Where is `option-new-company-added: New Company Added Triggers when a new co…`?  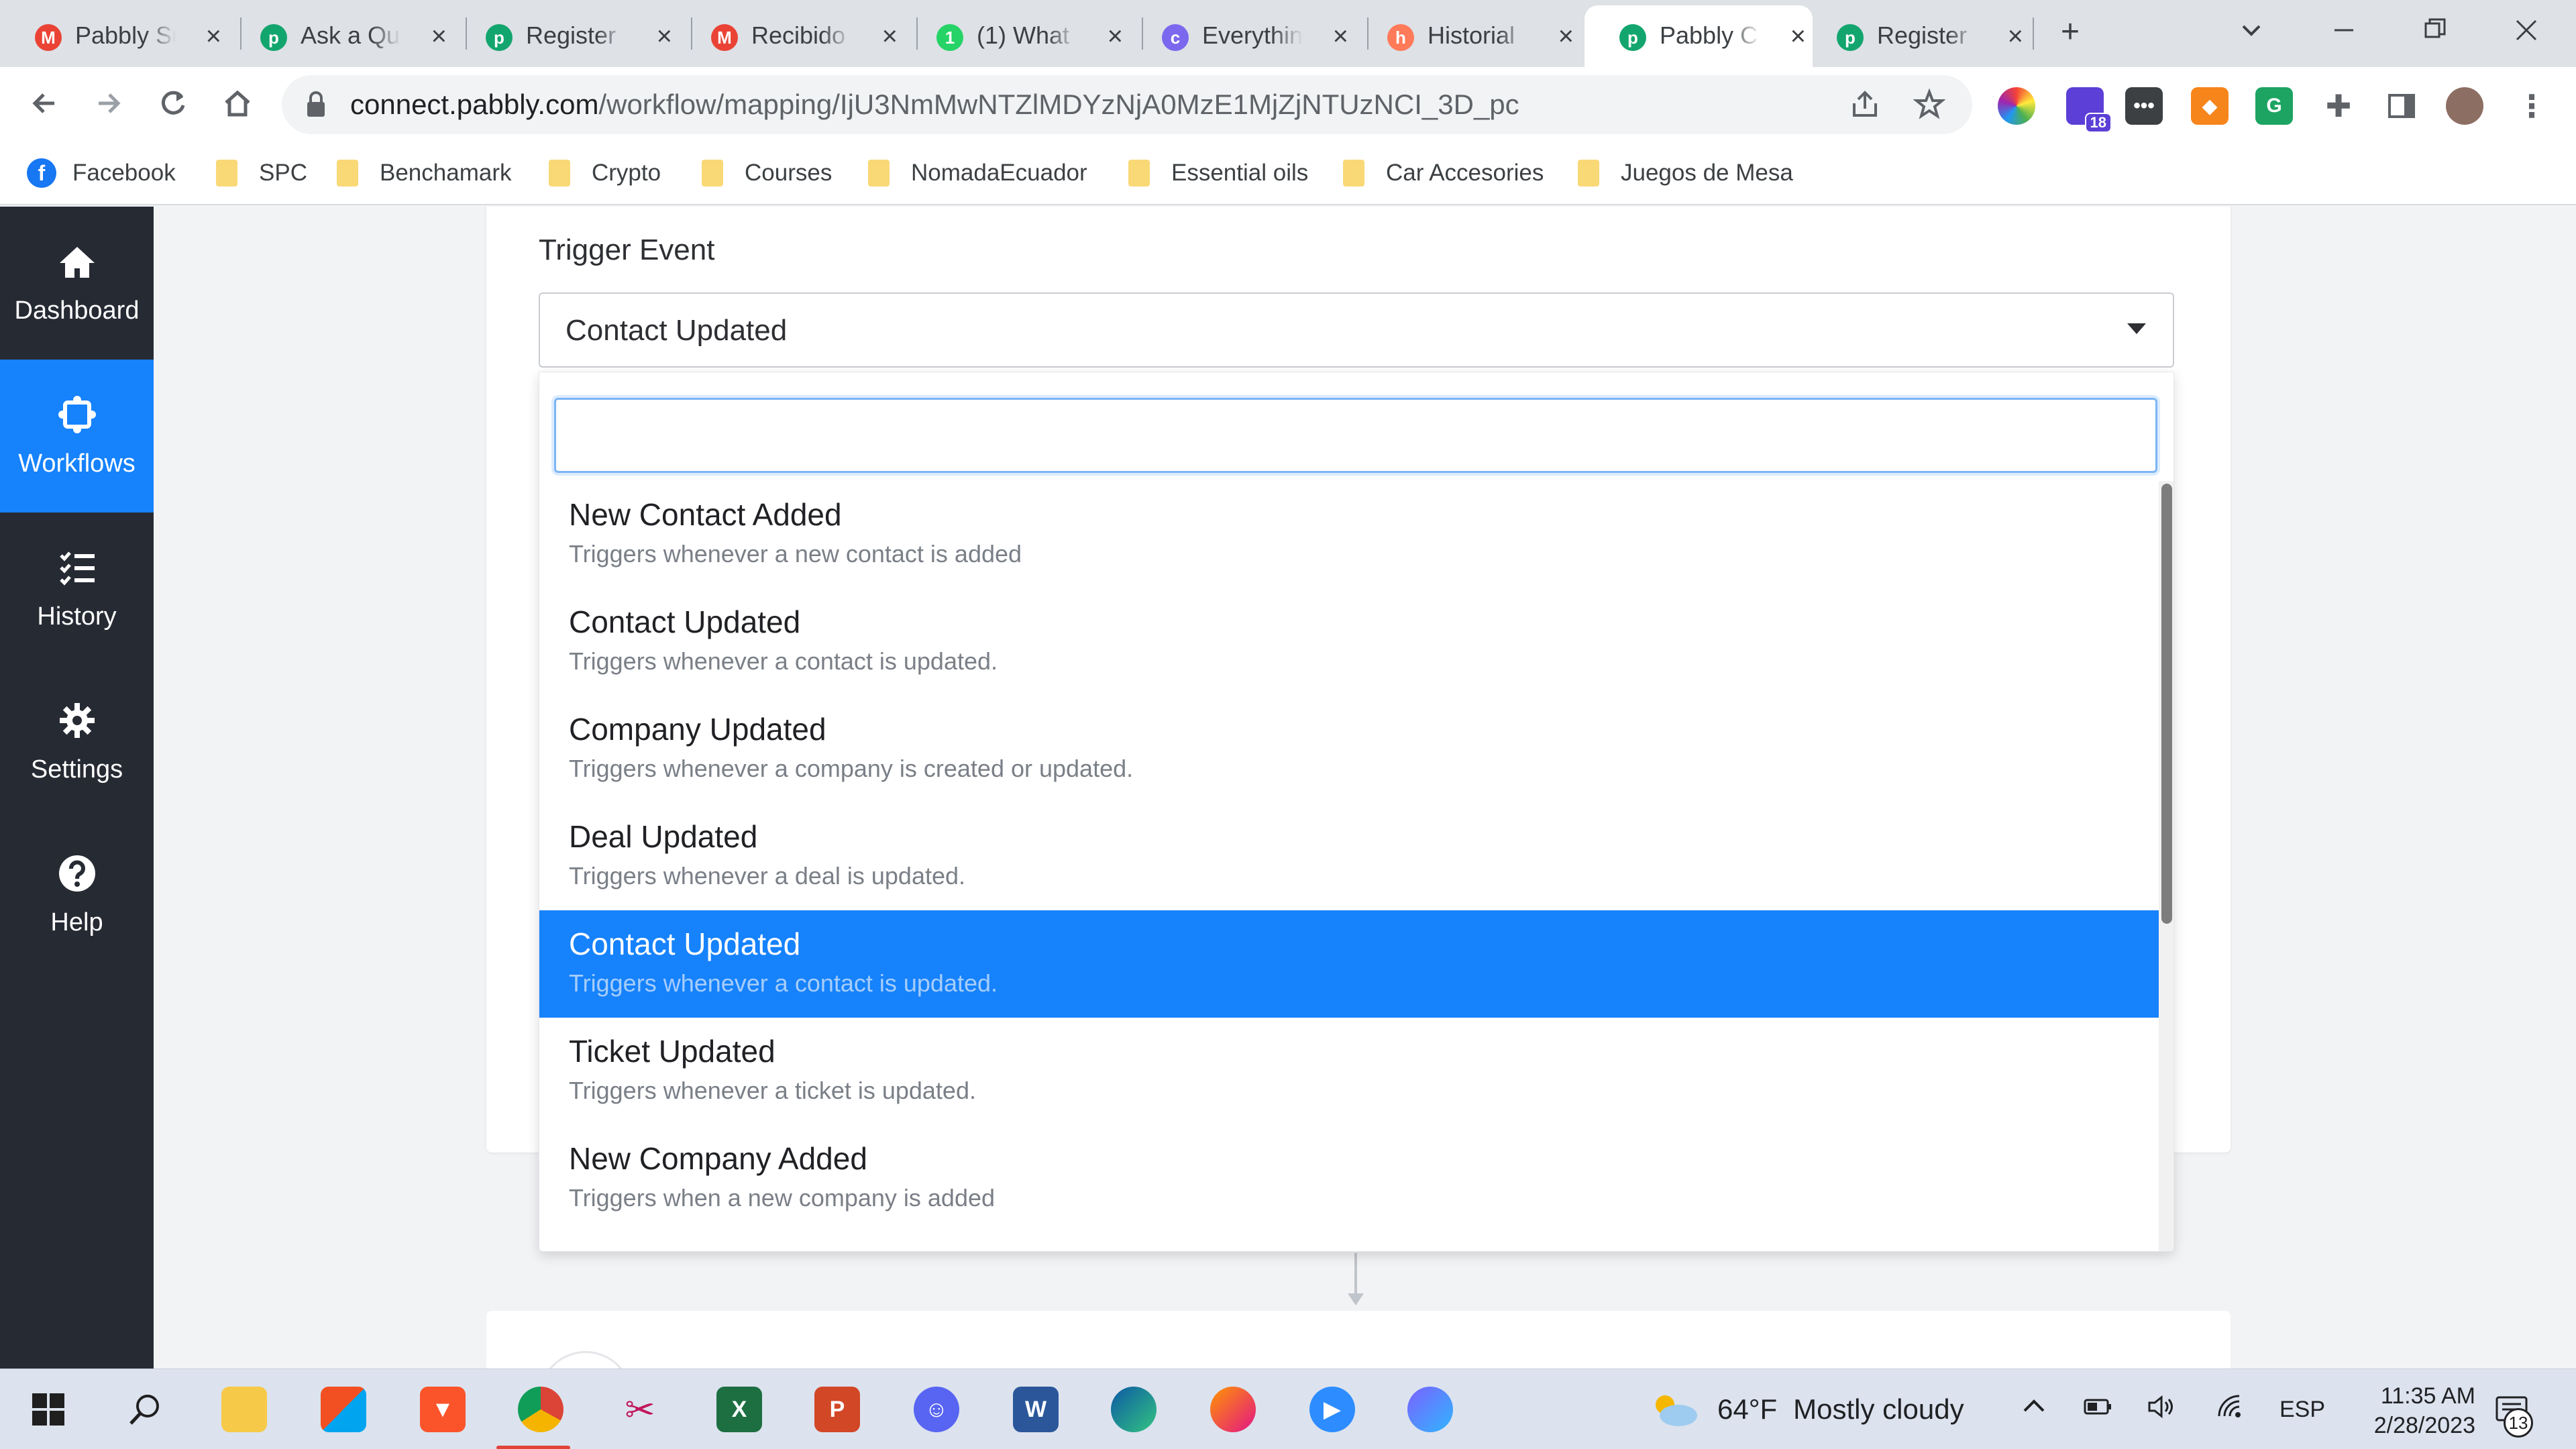
option-new-company-added: New Company Added Triggers when a new co… is located at coordinates (1349, 1178).